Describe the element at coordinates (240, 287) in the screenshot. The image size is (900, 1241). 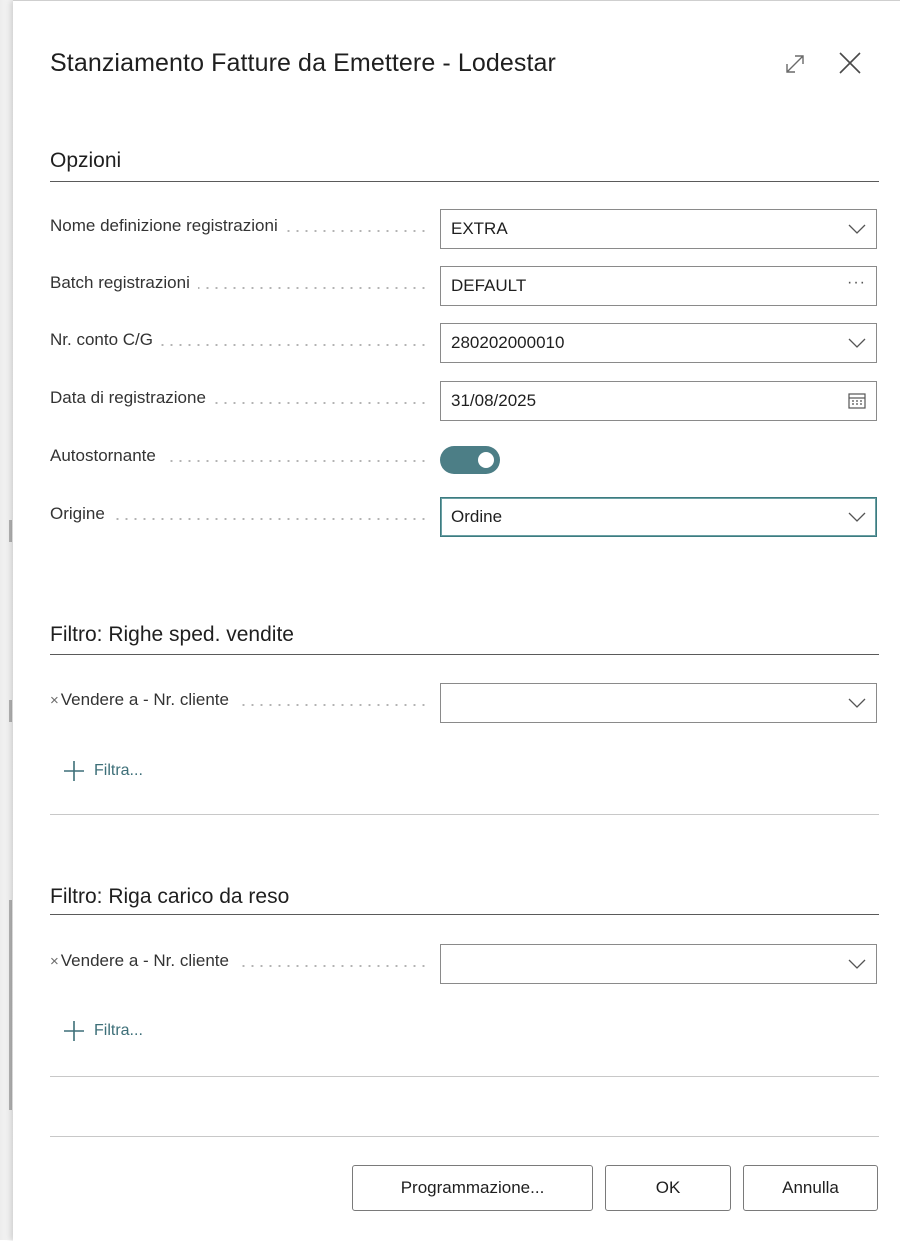
I see `label-journal-batch: Batch registrazioni` at that location.